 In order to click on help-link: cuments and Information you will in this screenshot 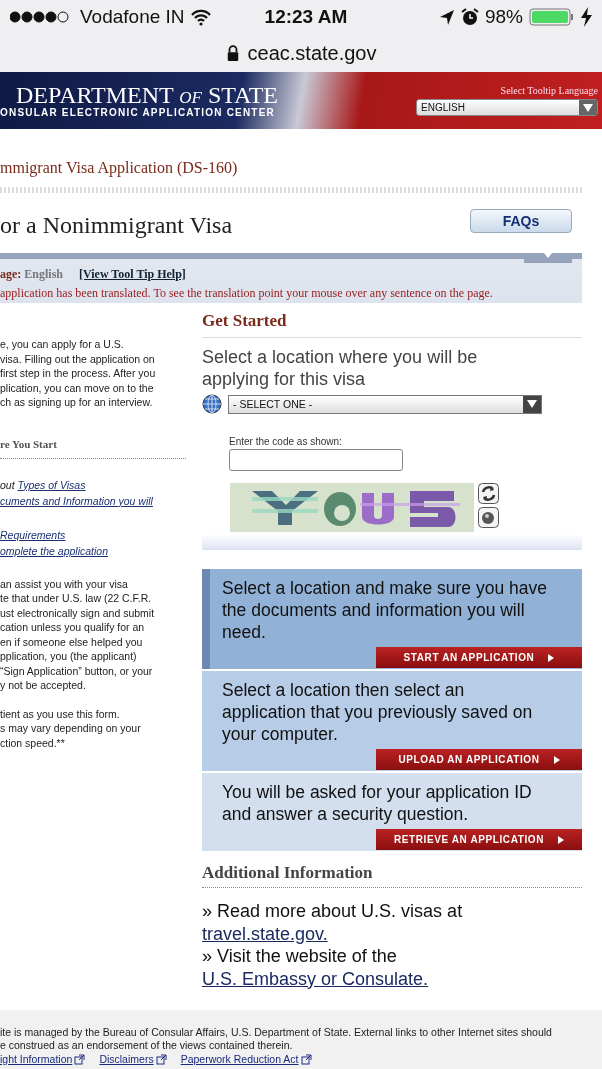, I will do `click(76, 500)`.